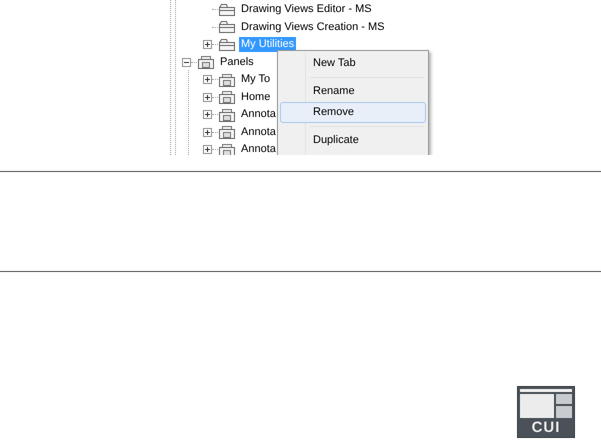  Describe the element at coordinates (255, 80) in the screenshot. I see `tree-item: My To` at that location.